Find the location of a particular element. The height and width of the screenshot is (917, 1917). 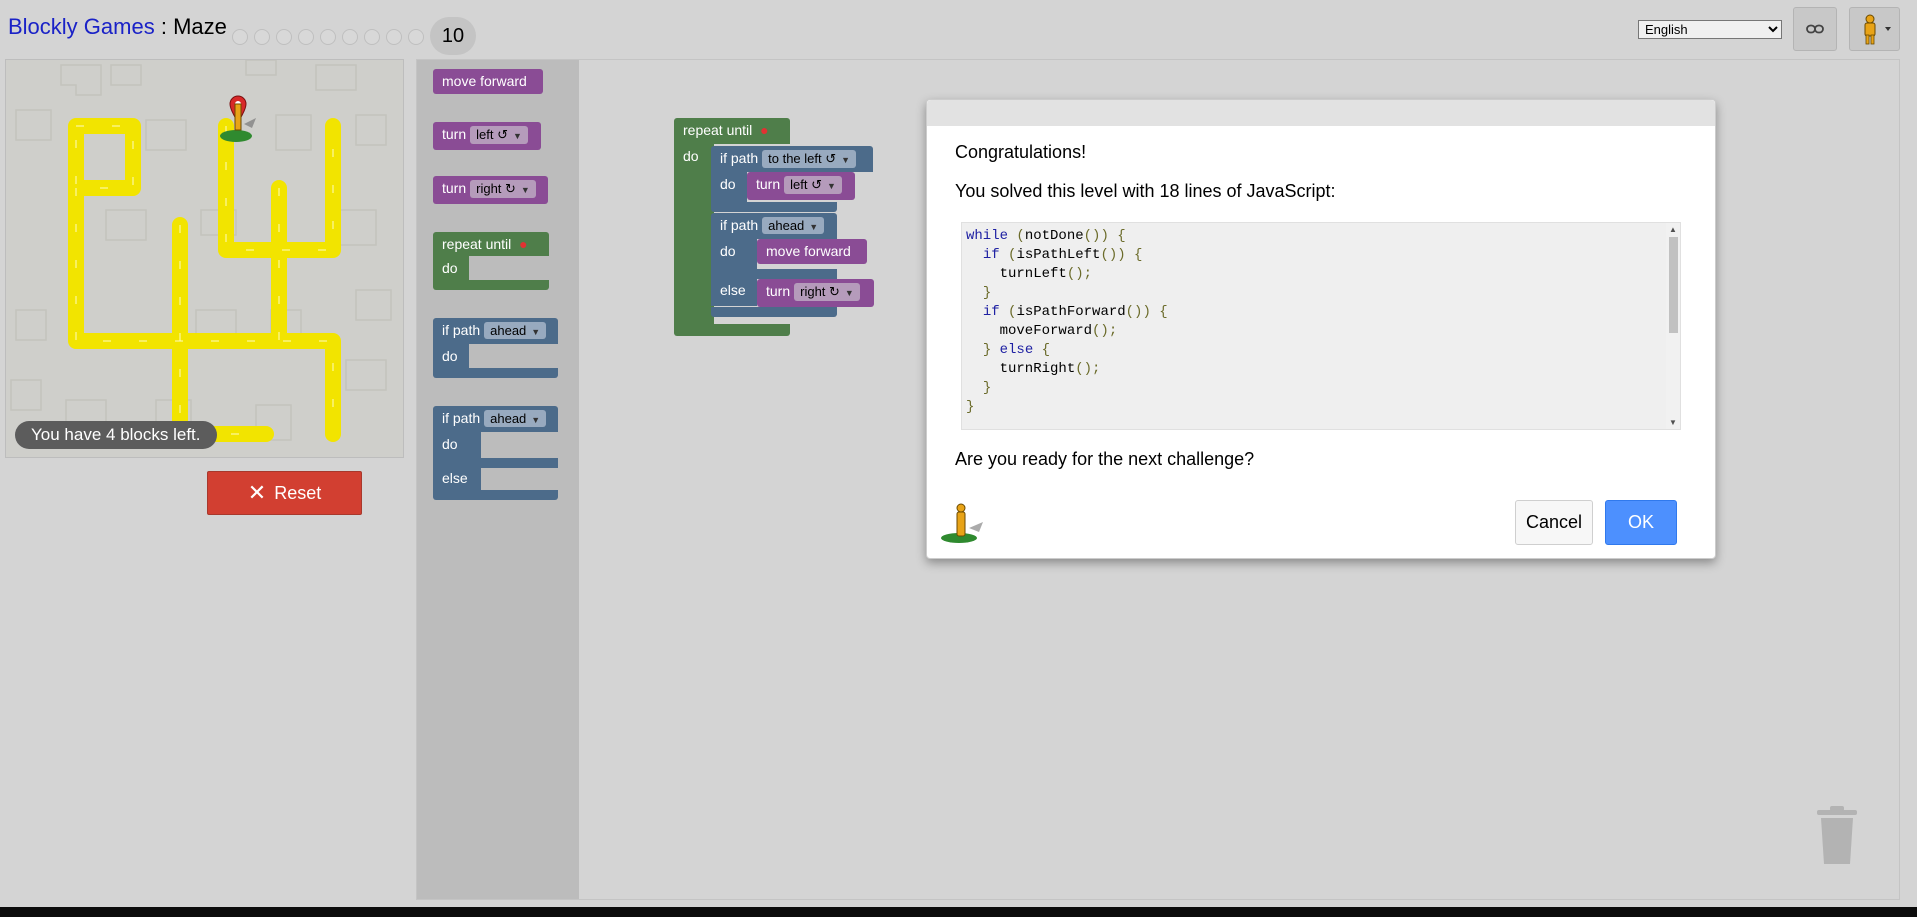

if-else-mid is located at coordinates (495, 463).